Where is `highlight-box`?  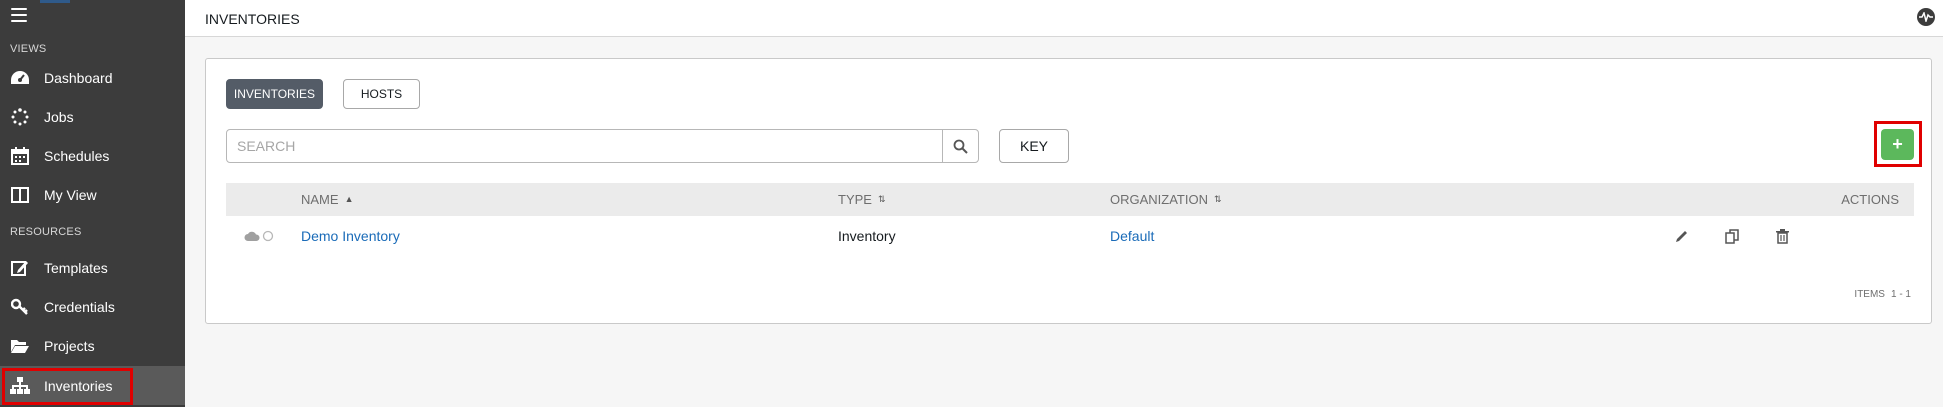 highlight-box is located at coordinates (67, 386).